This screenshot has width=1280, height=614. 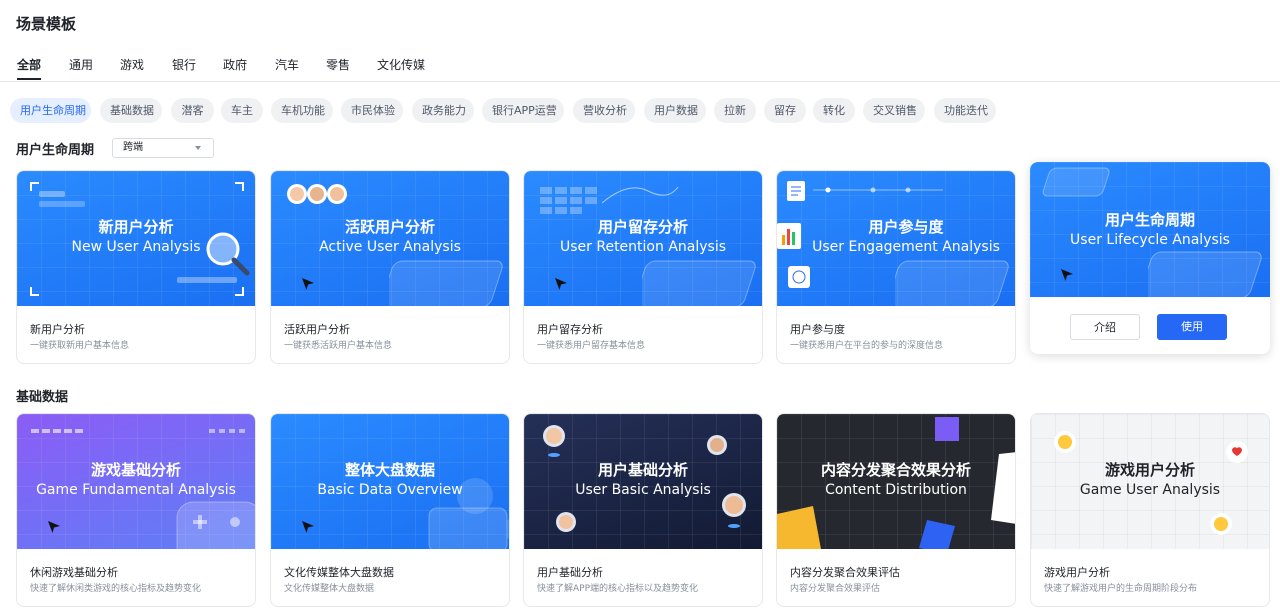 What do you see at coordinates (817, 329) in the screenshot?
I see `card-name: 用户参与度` at bounding box center [817, 329].